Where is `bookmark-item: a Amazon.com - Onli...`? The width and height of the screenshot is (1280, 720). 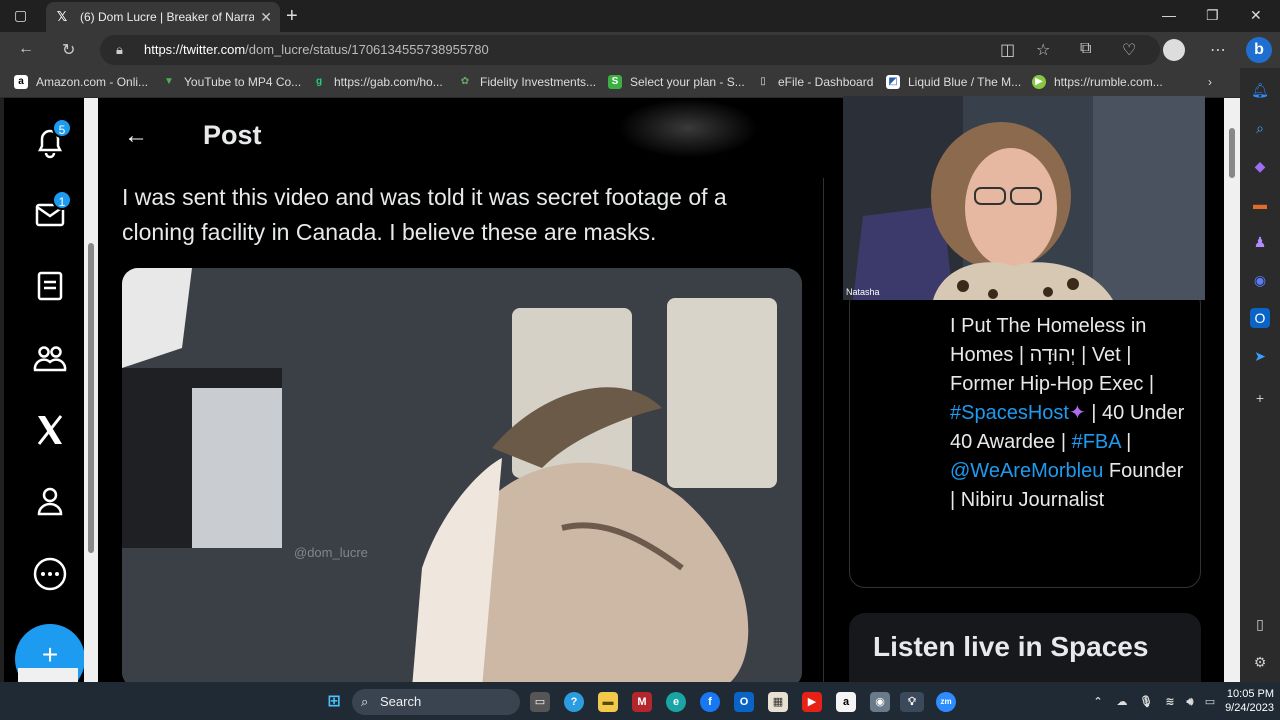
bookmark-item: a Amazon.com - Onli... is located at coordinates (81, 82).